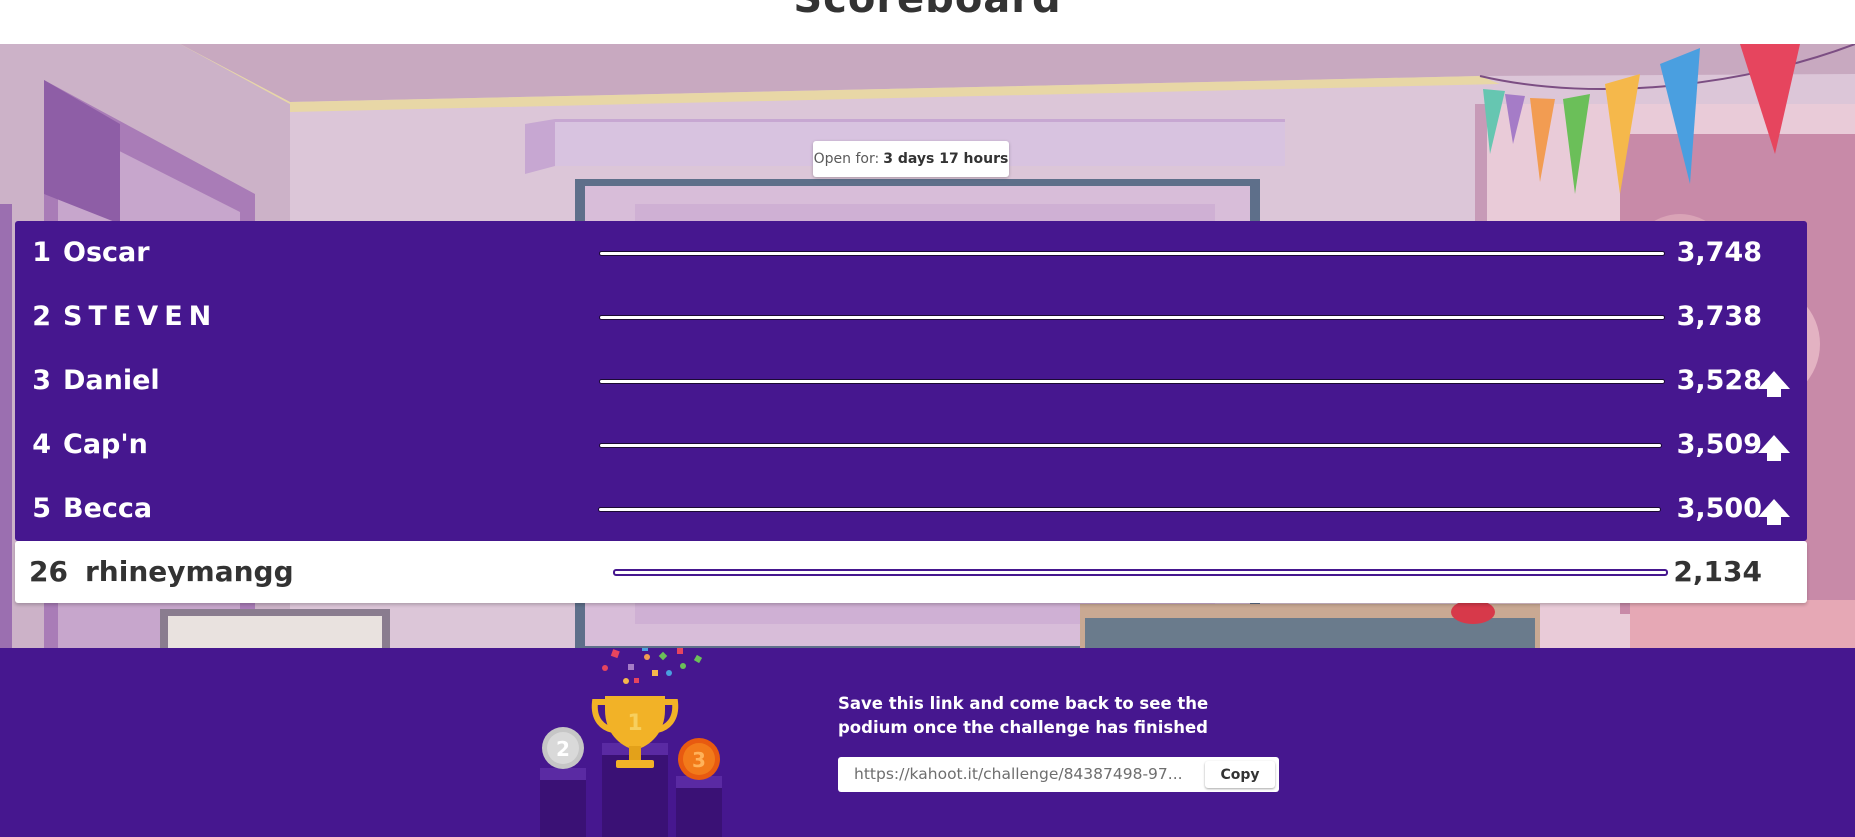 This screenshot has width=1855, height=837. I want to click on leaderboard-row: 5 Becca 3,500, so click(911, 509).